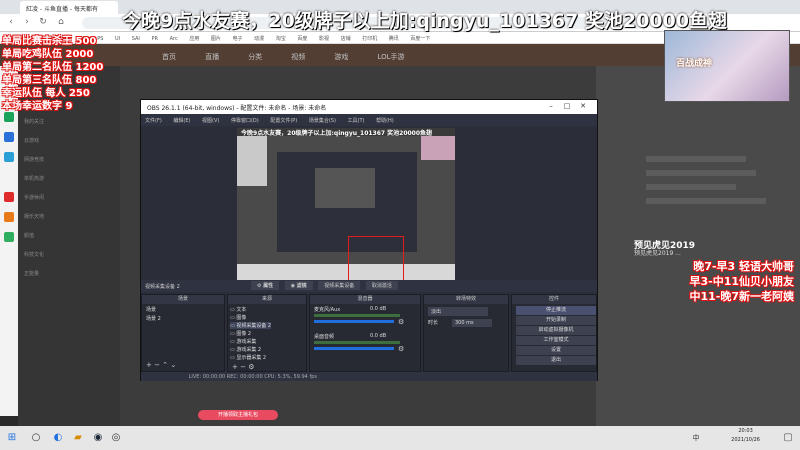 The width and height of the screenshot is (800, 450). I want to click on back-icon: ‹, so click(11, 22).